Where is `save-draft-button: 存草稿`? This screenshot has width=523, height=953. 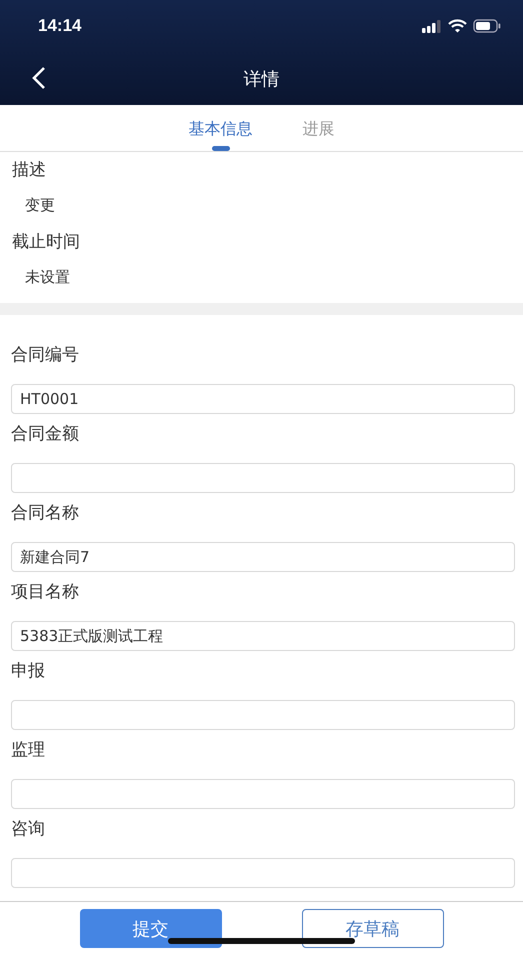
save-draft-button: 存草稿 is located at coordinates (373, 928).